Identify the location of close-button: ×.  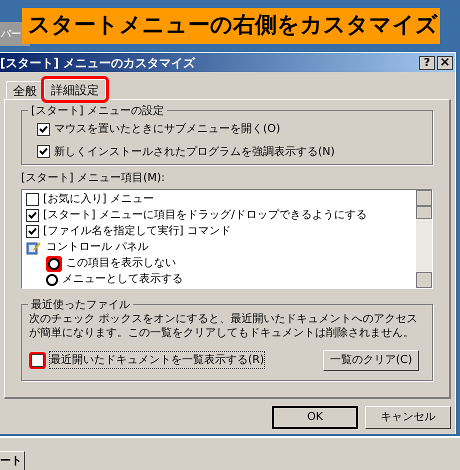
(445, 63).